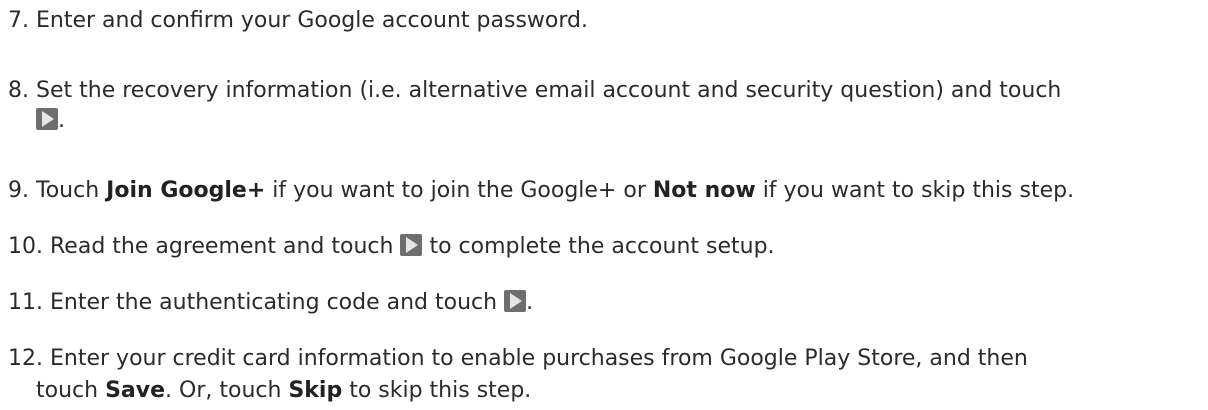  I want to click on step-number: 7., so click(18, 20).